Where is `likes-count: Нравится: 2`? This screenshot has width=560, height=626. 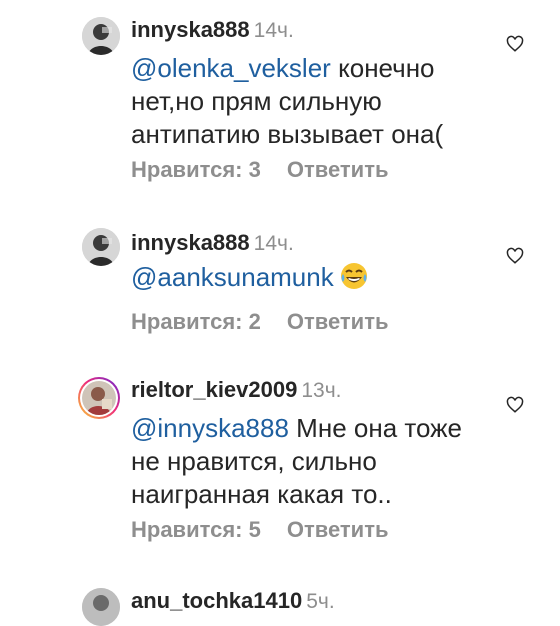
likes-count: Нравится: 2 is located at coordinates (196, 321).